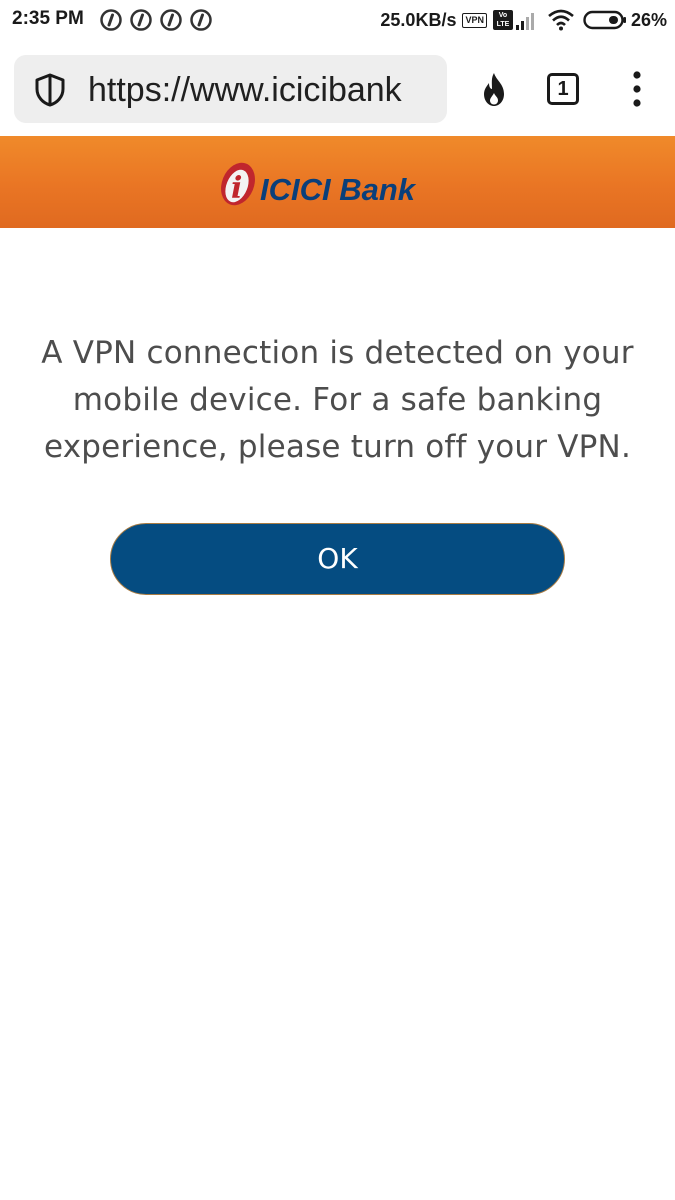 The height and width of the screenshot is (1200, 675). What do you see at coordinates (648, 19) in the screenshot?
I see `battery-percent: 26%` at bounding box center [648, 19].